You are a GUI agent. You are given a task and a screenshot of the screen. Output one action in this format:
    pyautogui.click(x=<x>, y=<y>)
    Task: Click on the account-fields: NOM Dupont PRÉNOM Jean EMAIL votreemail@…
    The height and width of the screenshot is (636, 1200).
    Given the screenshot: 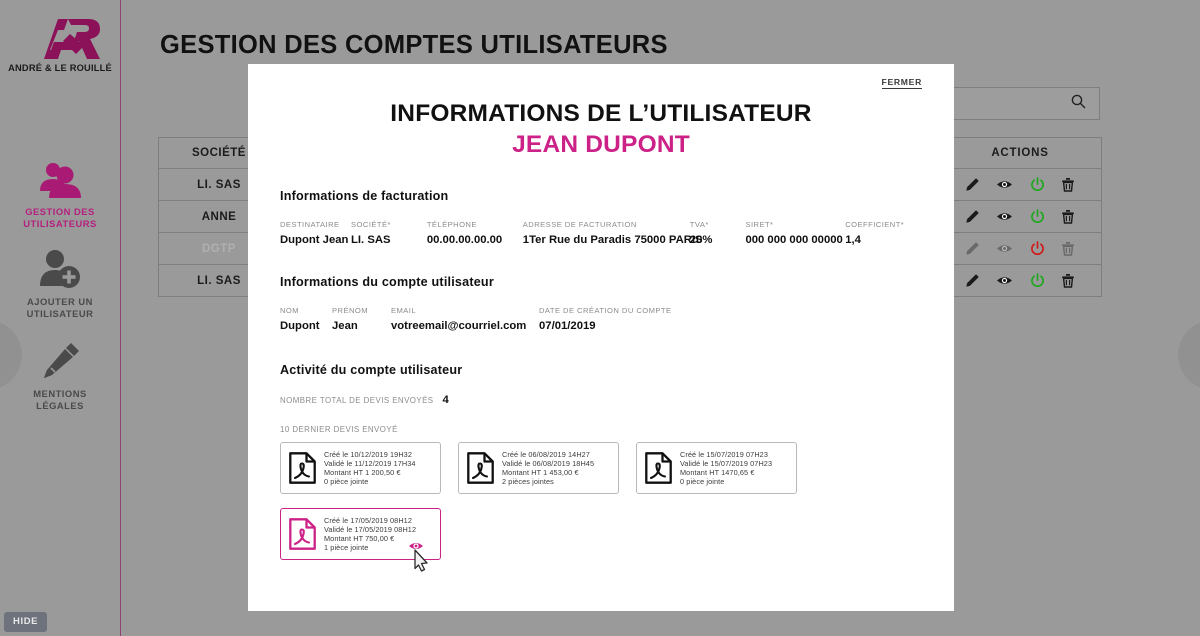 What is the action you would take?
    pyautogui.click(x=601, y=319)
    